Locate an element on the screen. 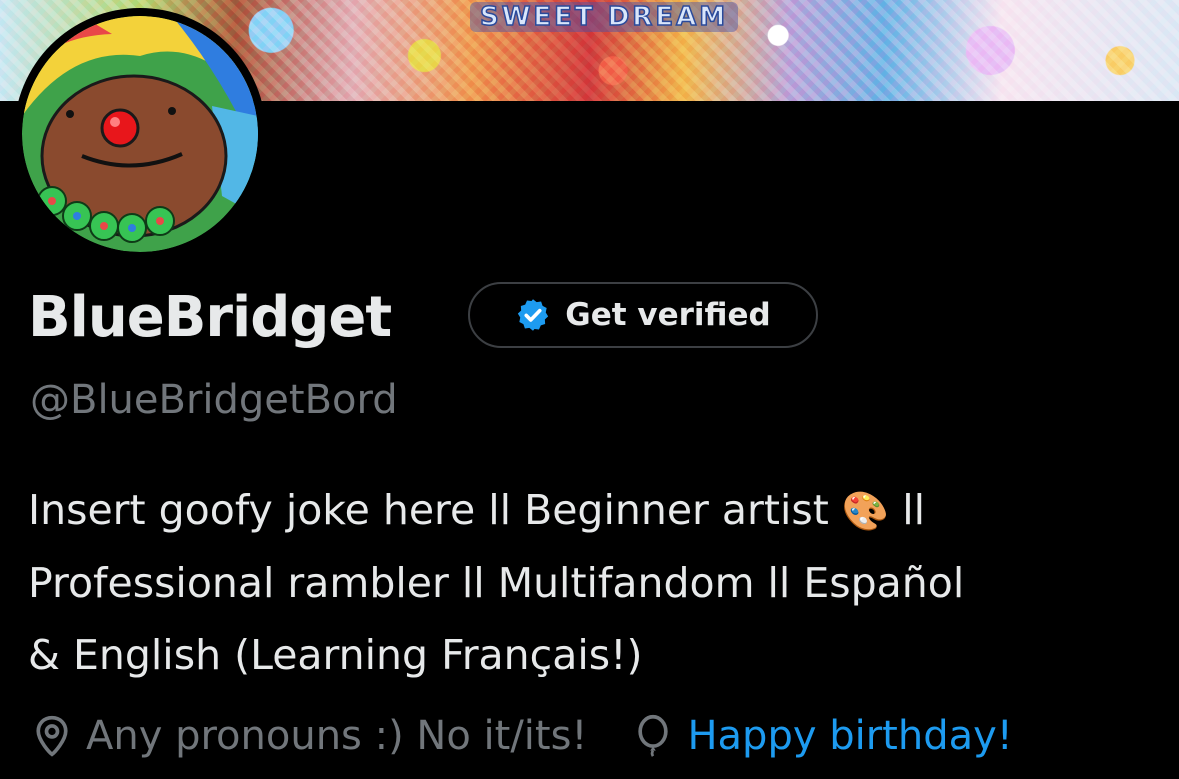  banner-title: SWEET DREAM is located at coordinates (604, 17).